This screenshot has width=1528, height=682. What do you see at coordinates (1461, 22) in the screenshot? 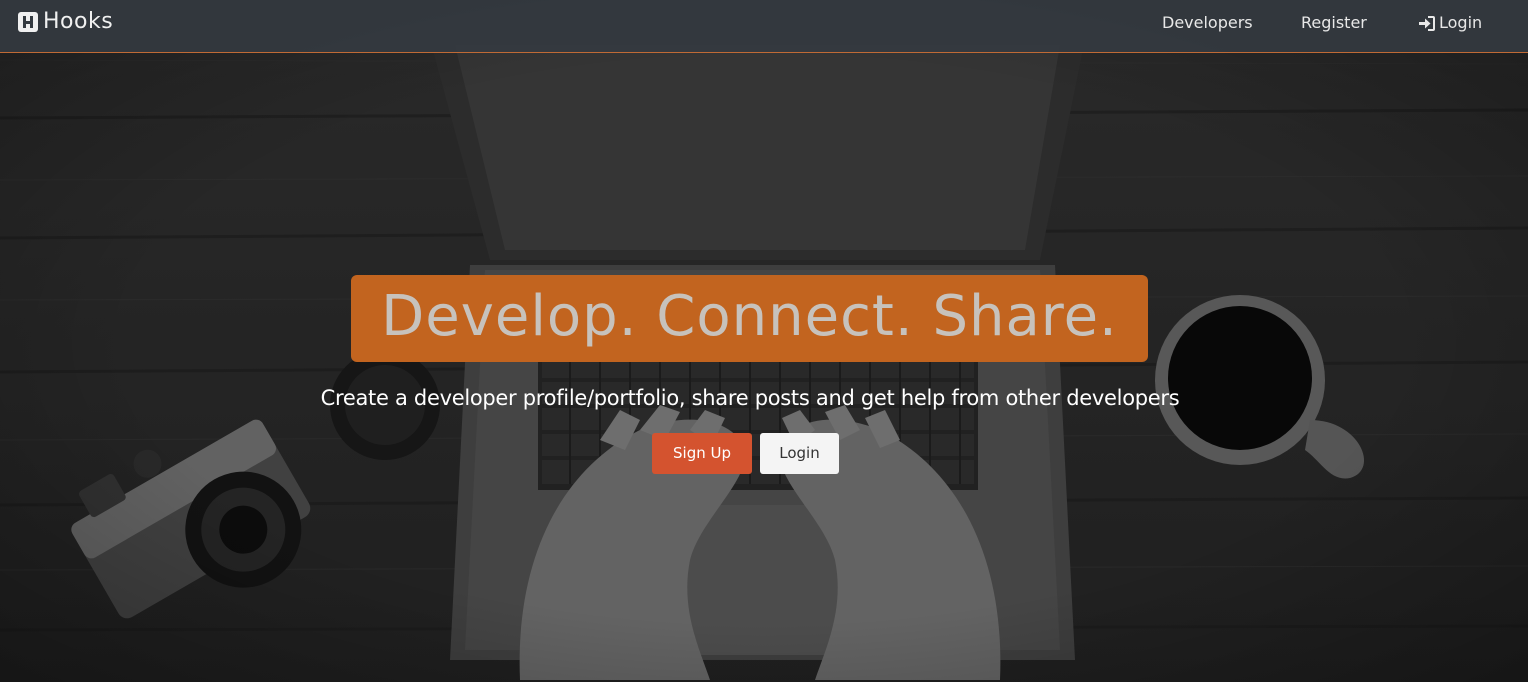
I see `nav-login-label: Login` at bounding box center [1461, 22].